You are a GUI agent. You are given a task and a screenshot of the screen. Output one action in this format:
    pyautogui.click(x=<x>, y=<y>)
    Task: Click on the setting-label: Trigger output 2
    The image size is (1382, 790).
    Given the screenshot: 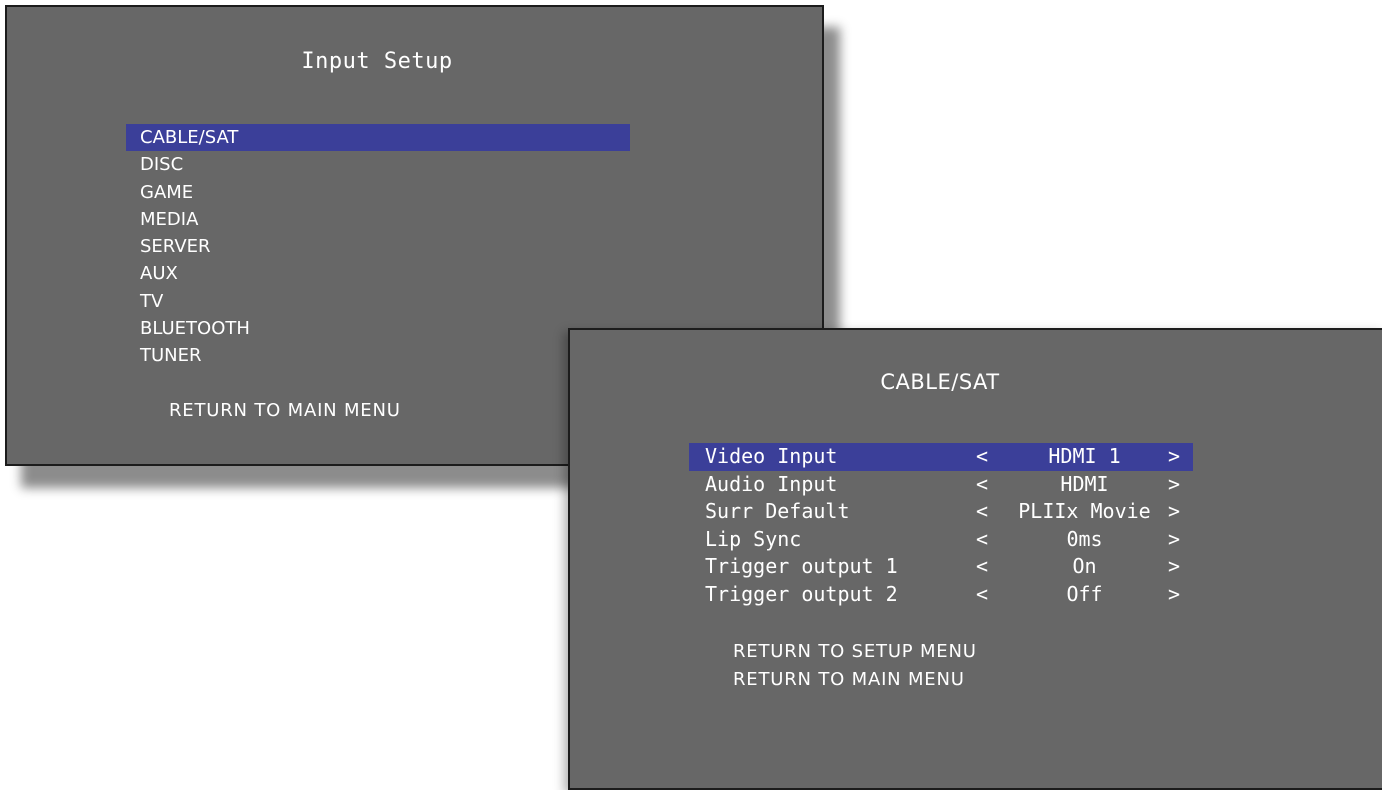 What is the action you would take?
    pyautogui.click(x=801, y=593)
    